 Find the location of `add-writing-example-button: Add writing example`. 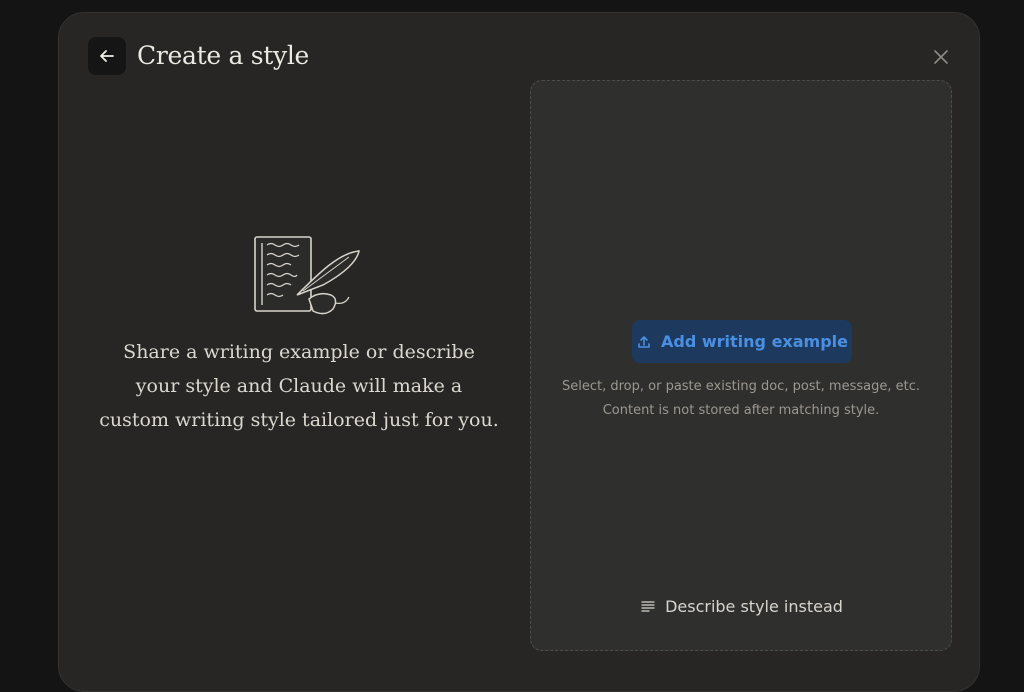

add-writing-example-button: Add writing example is located at coordinates (742, 341).